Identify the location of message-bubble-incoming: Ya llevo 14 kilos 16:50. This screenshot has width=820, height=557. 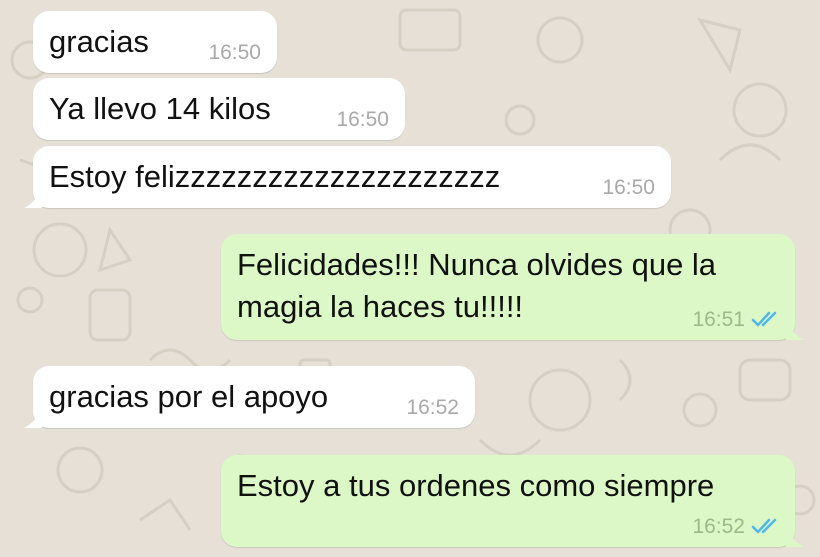
(219, 109).